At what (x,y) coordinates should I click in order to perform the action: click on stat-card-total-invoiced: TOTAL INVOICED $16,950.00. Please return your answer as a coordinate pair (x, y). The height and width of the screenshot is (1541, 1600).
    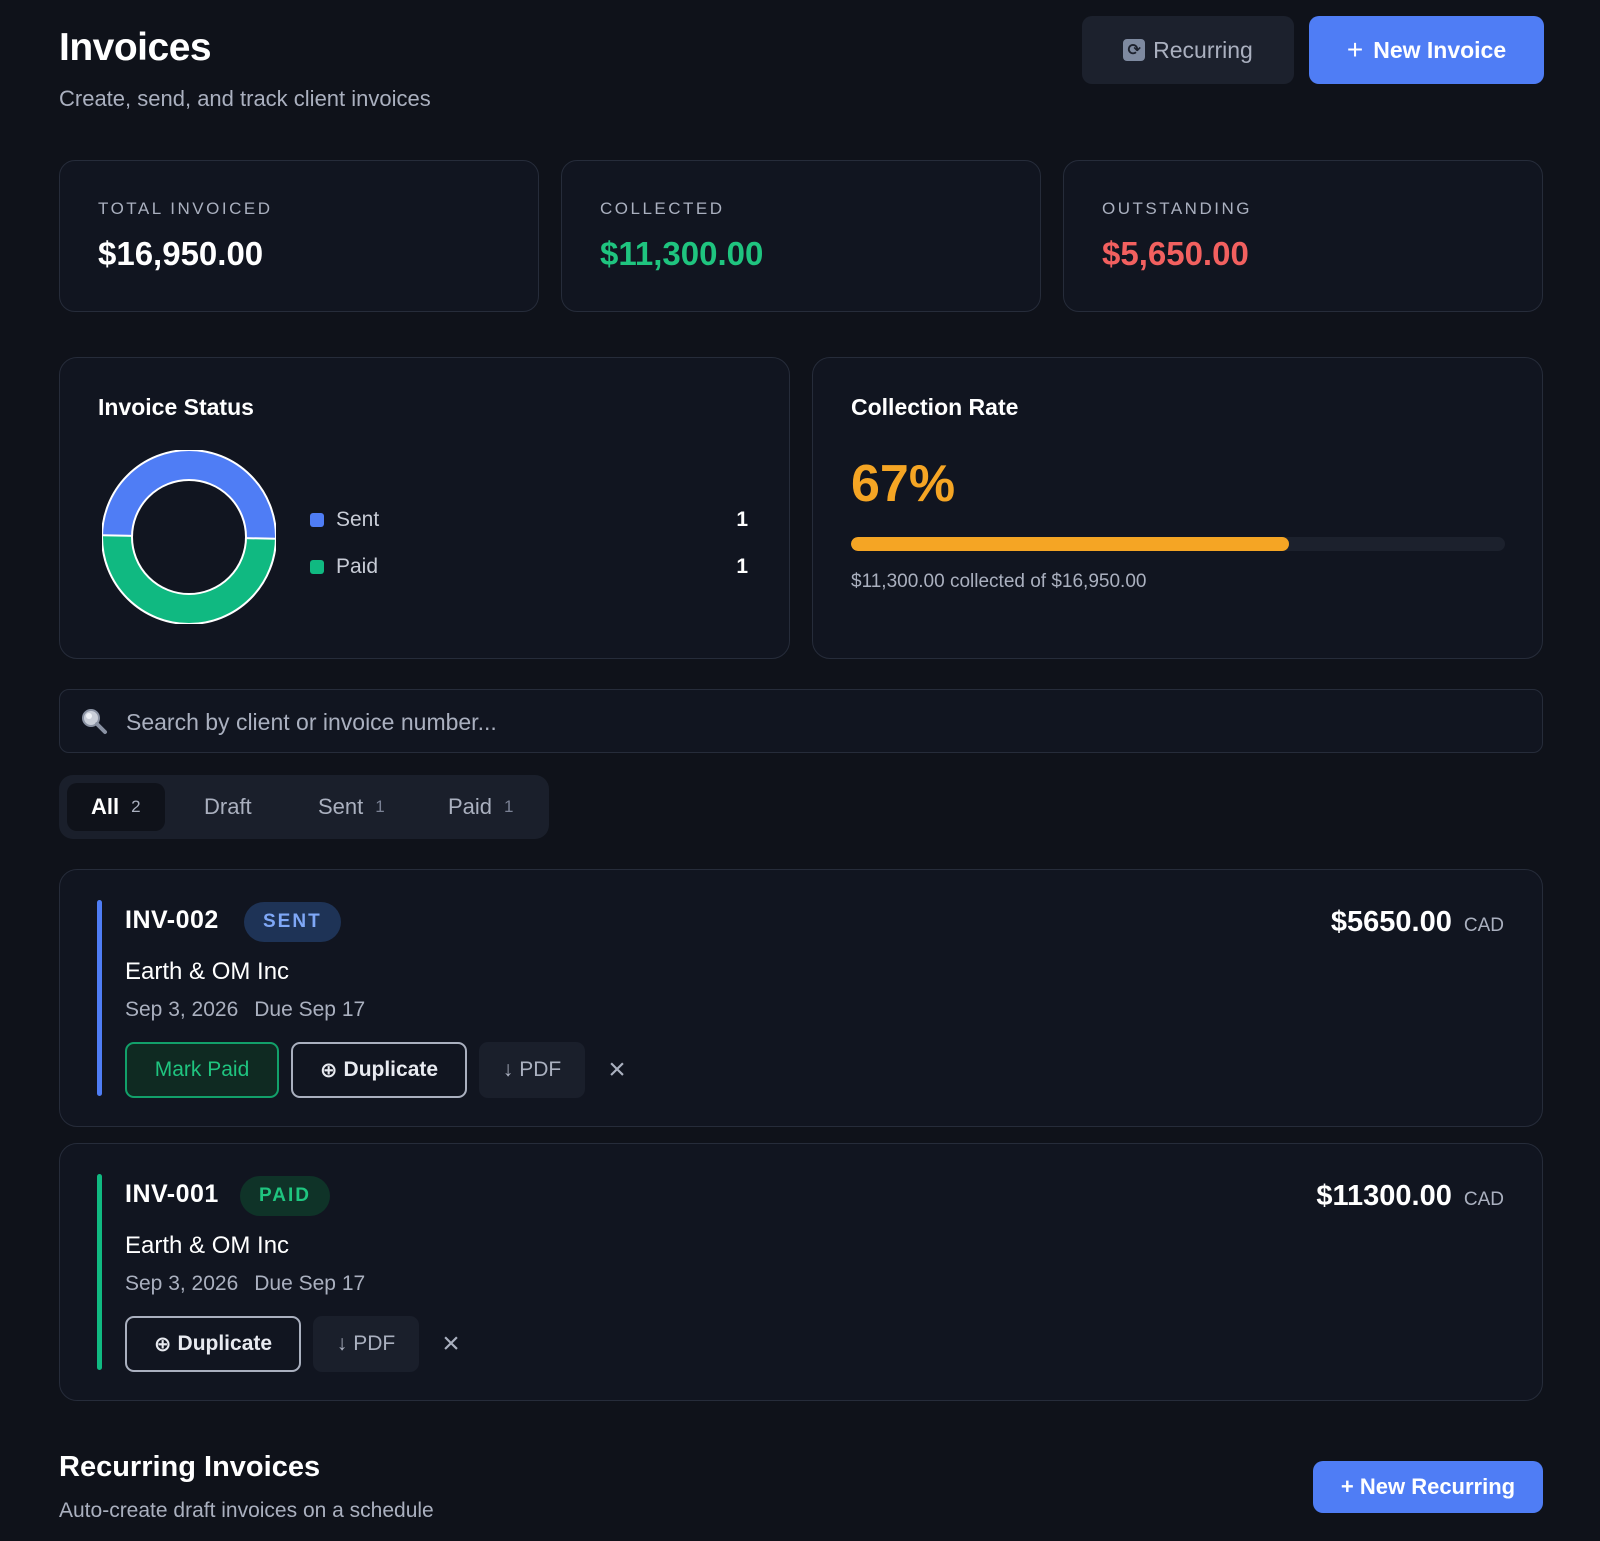
    Looking at the image, I should click on (299, 236).